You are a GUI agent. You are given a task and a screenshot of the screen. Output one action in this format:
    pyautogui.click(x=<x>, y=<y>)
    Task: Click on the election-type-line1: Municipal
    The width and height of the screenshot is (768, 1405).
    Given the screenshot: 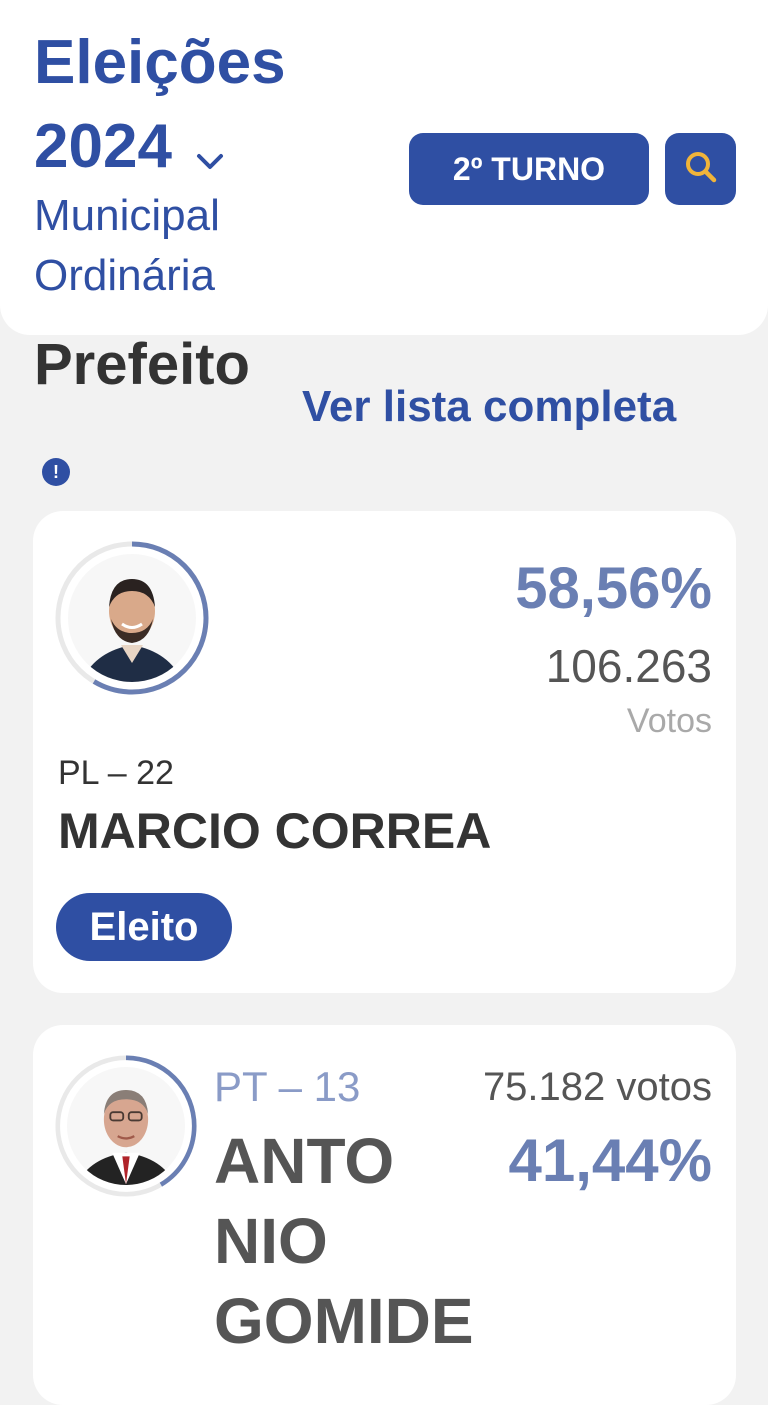 What is the action you would take?
    pyautogui.click(x=127, y=215)
    